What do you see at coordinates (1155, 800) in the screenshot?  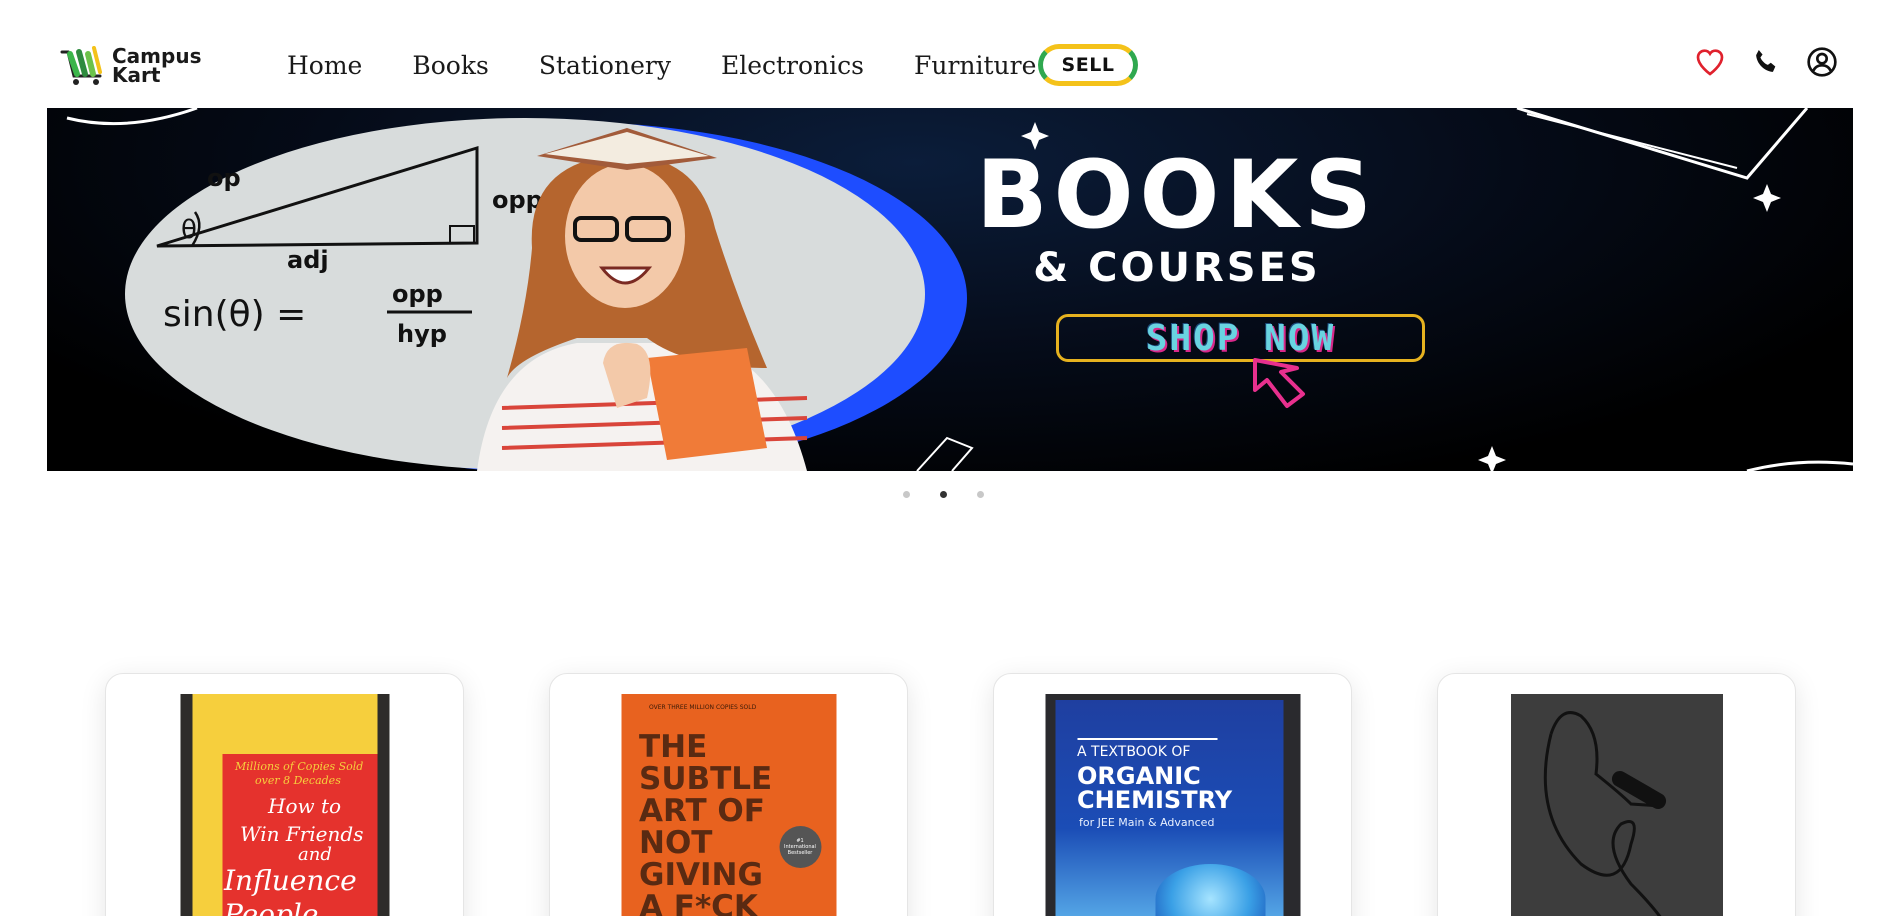 I see `book-title-line-3: CHEMISTRY` at bounding box center [1155, 800].